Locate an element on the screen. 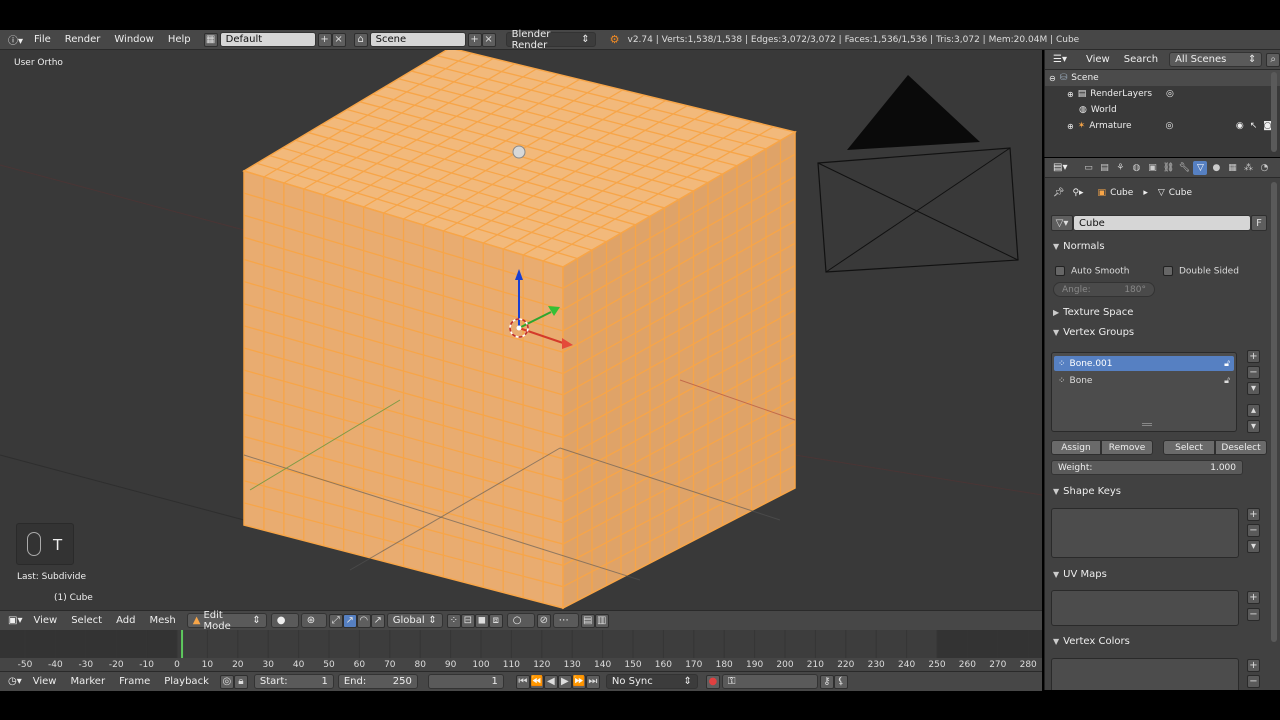 The height and width of the screenshot is (720, 1280). vertex-colors-list is located at coordinates (1145, 674).